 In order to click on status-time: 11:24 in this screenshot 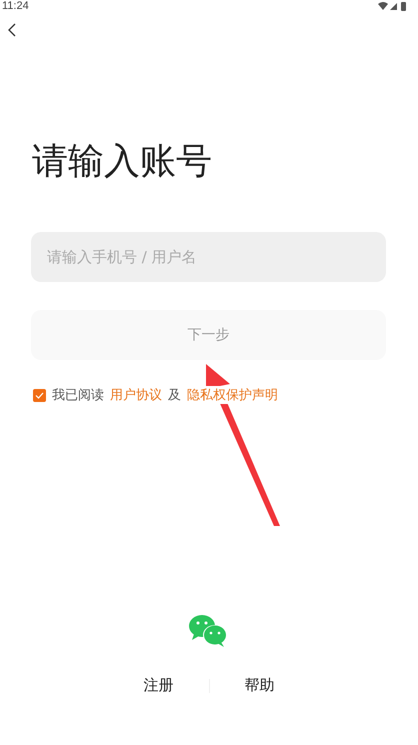, I will do `click(15, 6)`.